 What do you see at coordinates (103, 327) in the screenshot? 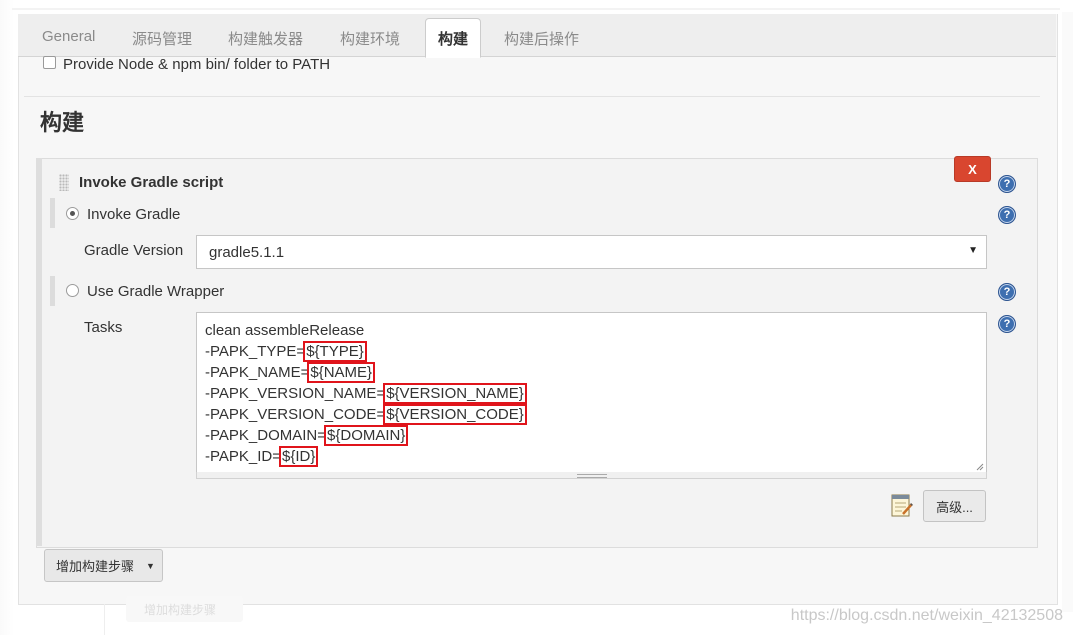
I see `tasks-label: Tasks` at bounding box center [103, 327].